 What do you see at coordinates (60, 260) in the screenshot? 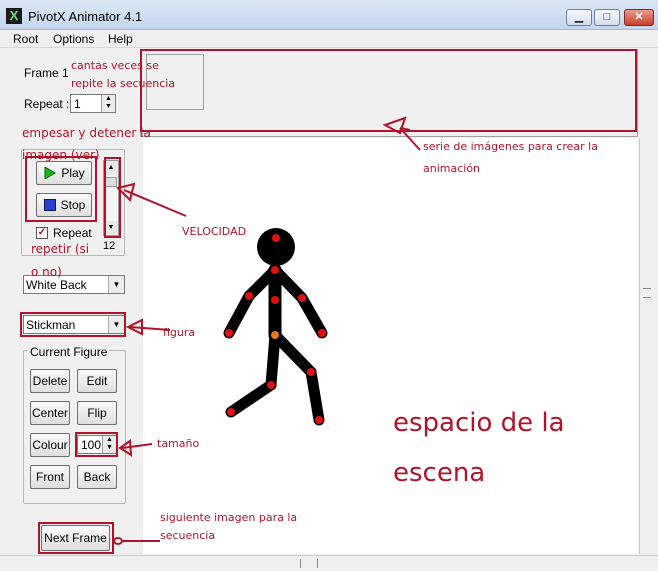
I see `repeat-toggle-annotation: repetir (si o no)` at bounding box center [60, 260].